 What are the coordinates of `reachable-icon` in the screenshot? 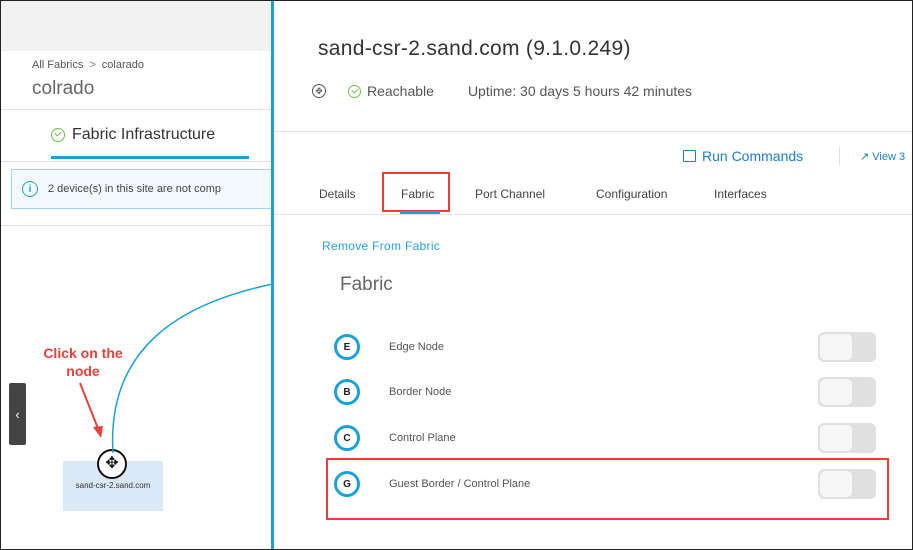 It's located at (354, 91).